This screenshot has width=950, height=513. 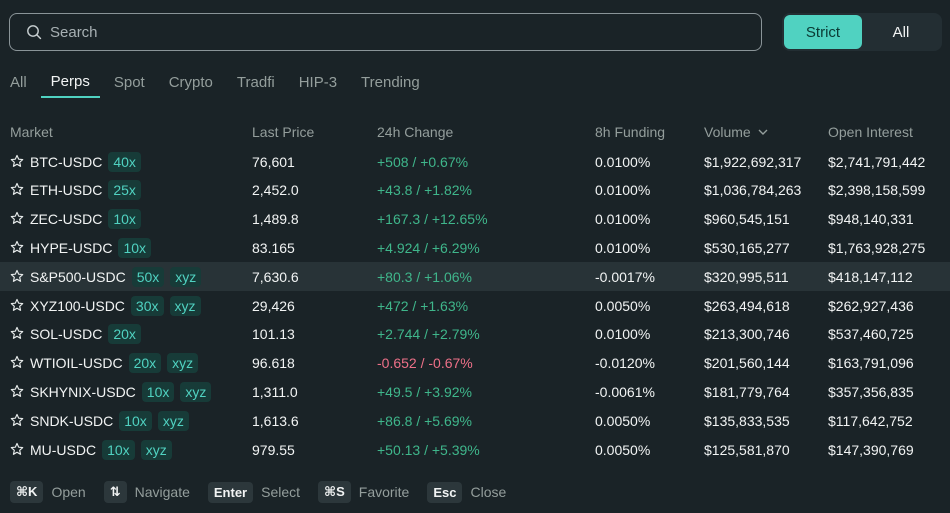 What do you see at coordinates (445, 492) in the screenshot?
I see `hint-key: Esc` at bounding box center [445, 492].